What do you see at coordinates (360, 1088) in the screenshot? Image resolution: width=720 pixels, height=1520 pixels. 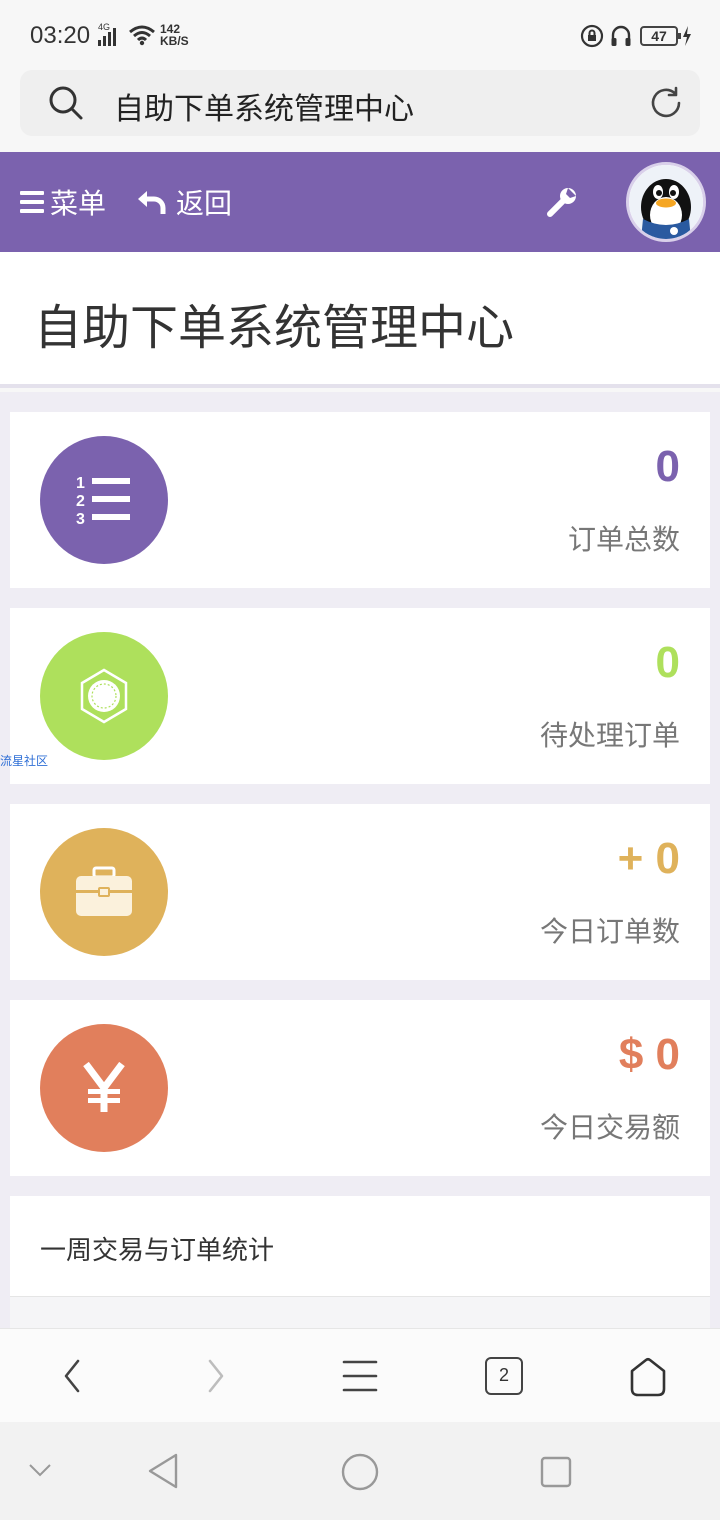 I see `stat-card-today-revenue: $ 0 今日交易额` at bounding box center [360, 1088].